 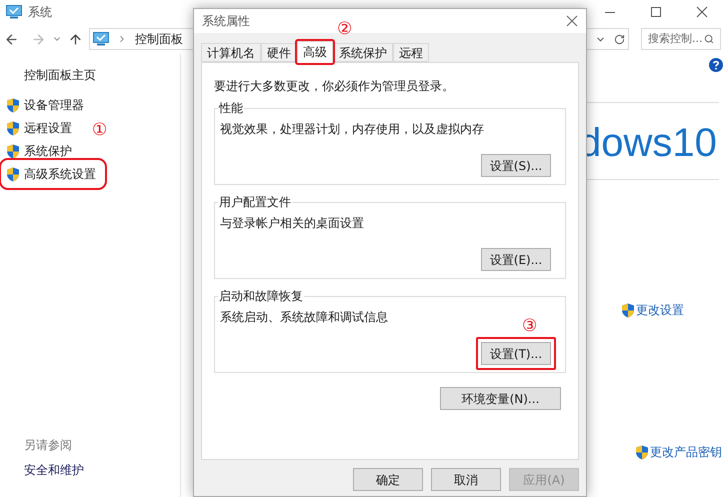 What do you see at coordinates (466, 479) in the screenshot?
I see `dialog-button: 取消` at bounding box center [466, 479].